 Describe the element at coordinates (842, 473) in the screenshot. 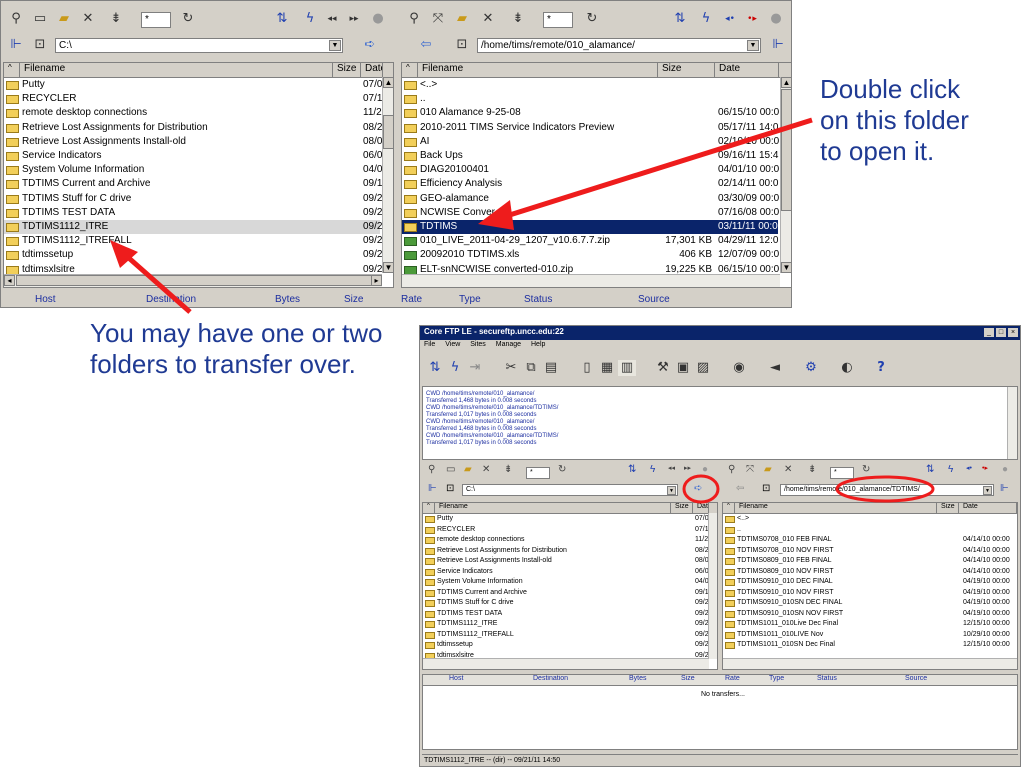

I see `br-filter-input: *` at that location.